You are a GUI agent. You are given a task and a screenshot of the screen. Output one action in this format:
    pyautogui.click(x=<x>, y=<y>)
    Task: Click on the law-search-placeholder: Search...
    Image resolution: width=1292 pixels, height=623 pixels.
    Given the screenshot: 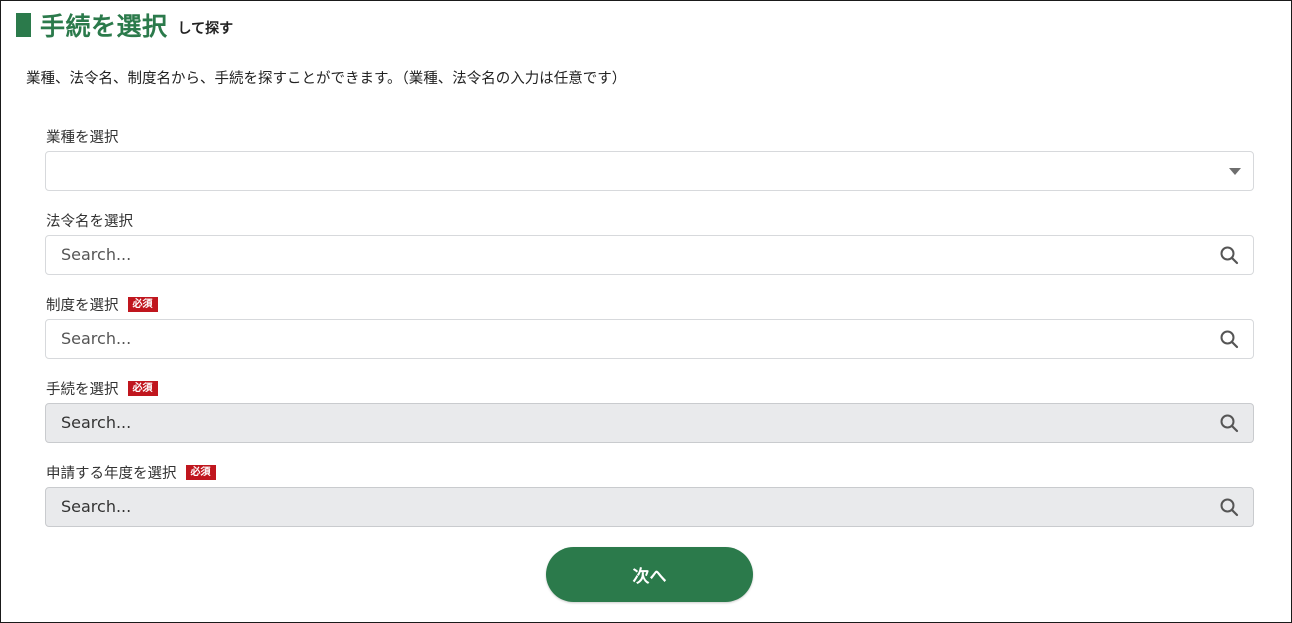 What is the action you would take?
    pyautogui.click(x=96, y=254)
    